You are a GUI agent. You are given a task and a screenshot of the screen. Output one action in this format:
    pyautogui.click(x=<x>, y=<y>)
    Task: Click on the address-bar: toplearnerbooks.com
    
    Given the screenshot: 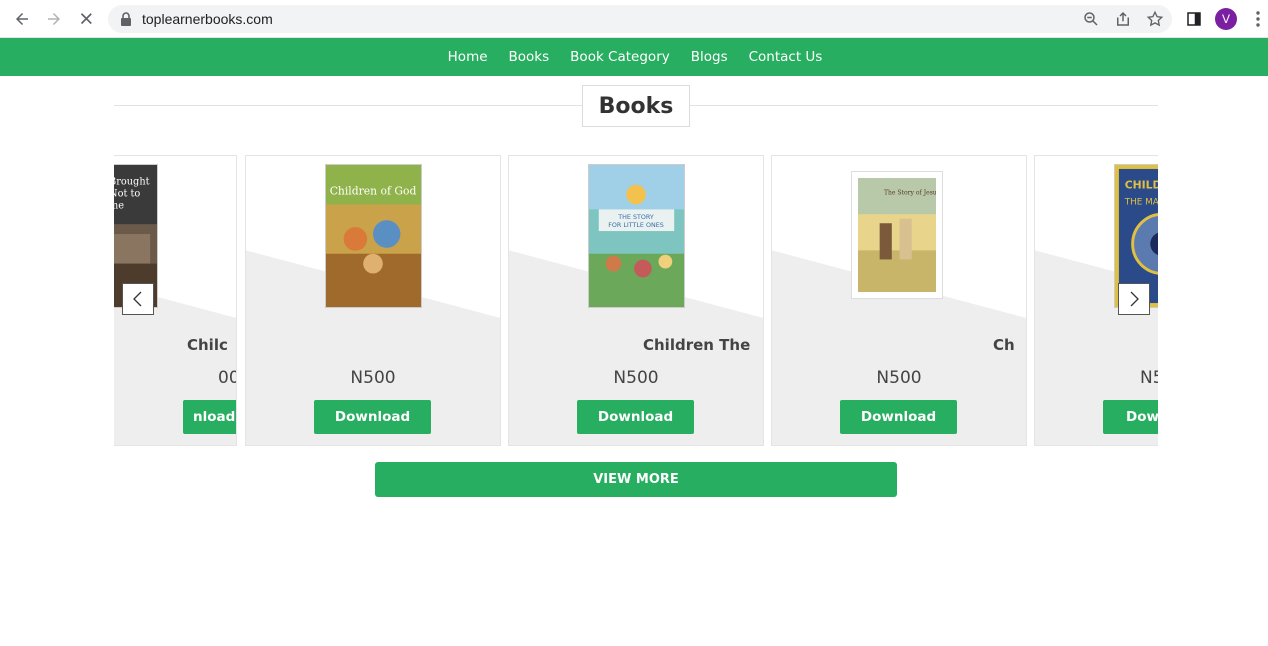 What is the action you would take?
    pyautogui.click(x=640, y=19)
    